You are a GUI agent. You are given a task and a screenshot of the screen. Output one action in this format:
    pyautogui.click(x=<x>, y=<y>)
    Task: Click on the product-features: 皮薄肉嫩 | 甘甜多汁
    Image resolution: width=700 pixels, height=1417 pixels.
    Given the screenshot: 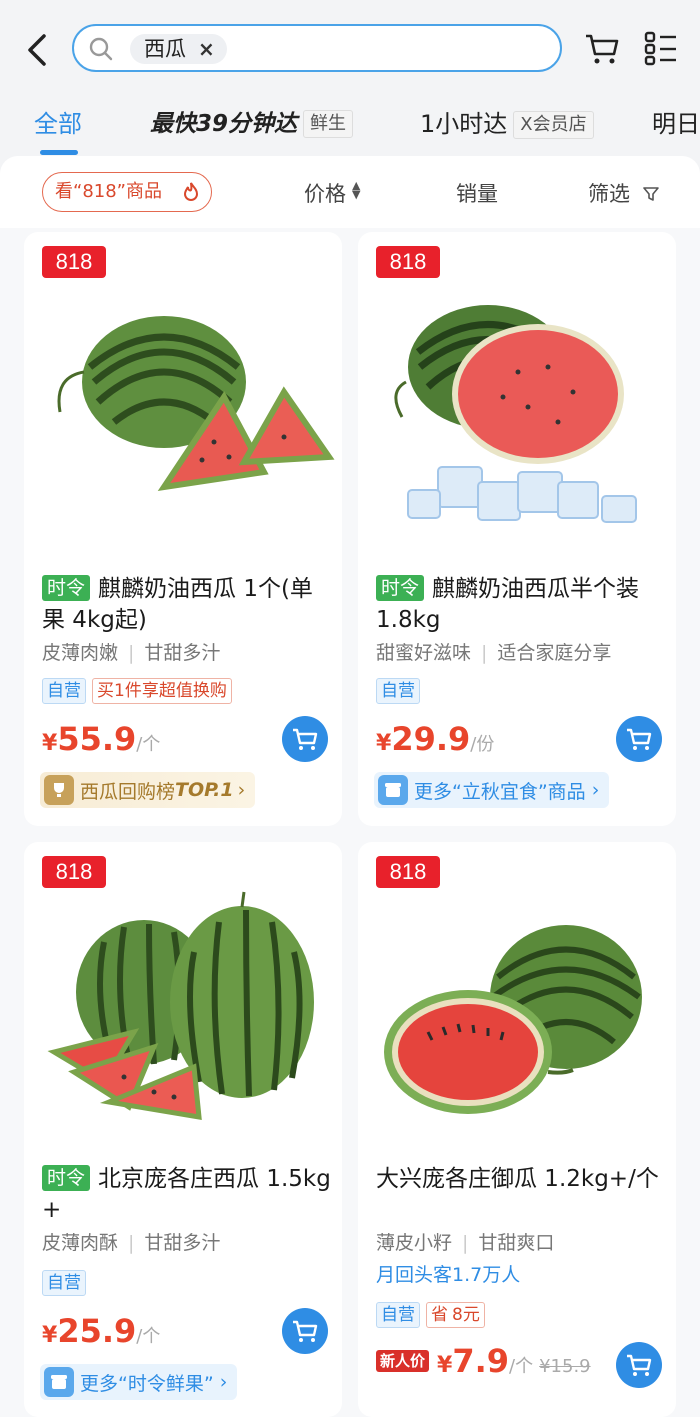 What is the action you would take?
    pyautogui.click(x=131, y=651)
    